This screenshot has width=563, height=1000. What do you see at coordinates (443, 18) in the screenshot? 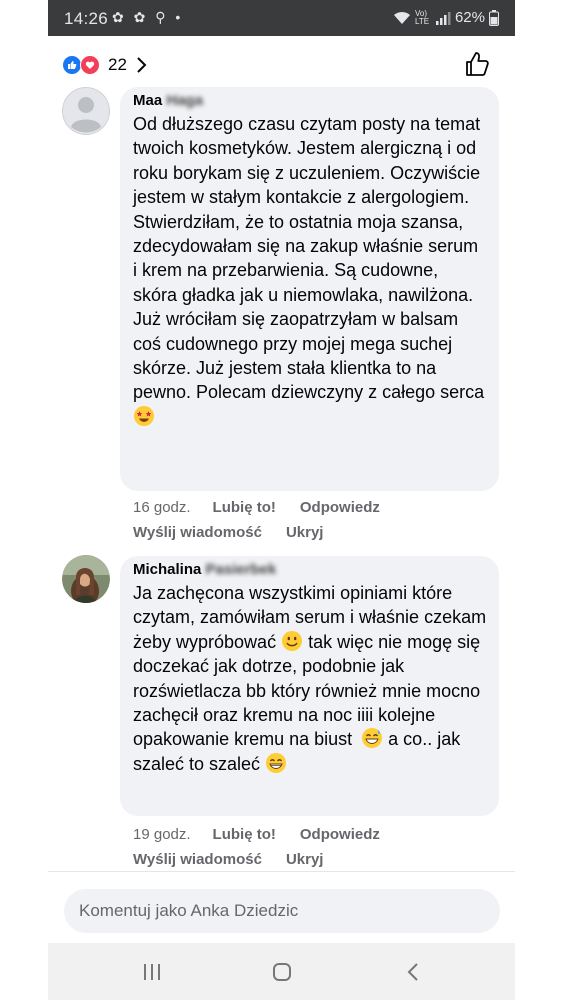
I see `signal-icon` at bounding box center [443, 18].